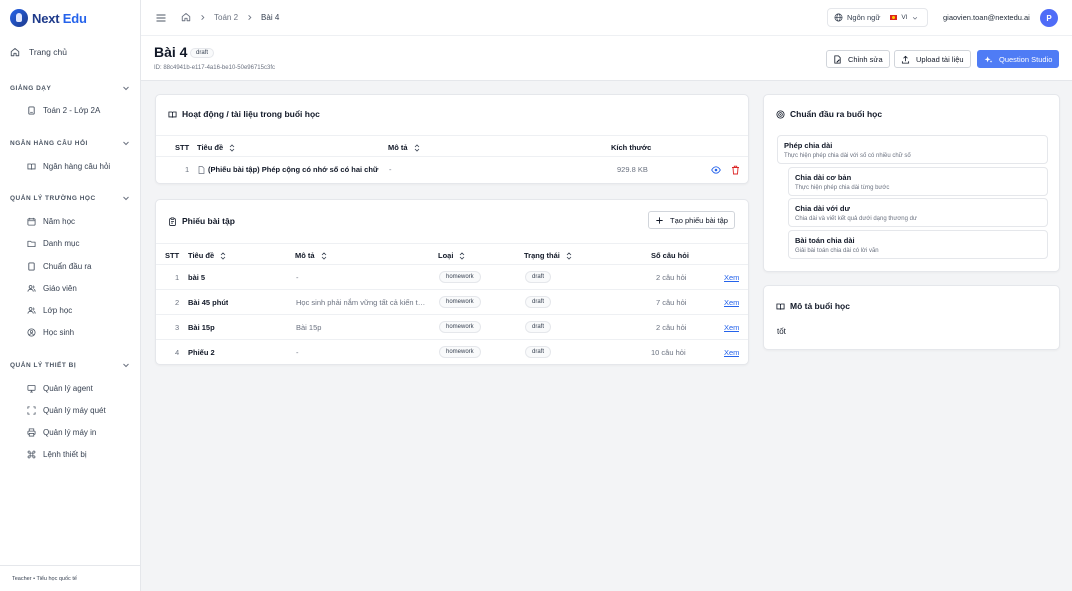 The height and width of the screenshot is (591, 1072). What do you see at coordinates (691, 220) in the screenshot?
I see `create-worksheet-button: Tạo phiếu bài tập` at bounding box center [691, 220].